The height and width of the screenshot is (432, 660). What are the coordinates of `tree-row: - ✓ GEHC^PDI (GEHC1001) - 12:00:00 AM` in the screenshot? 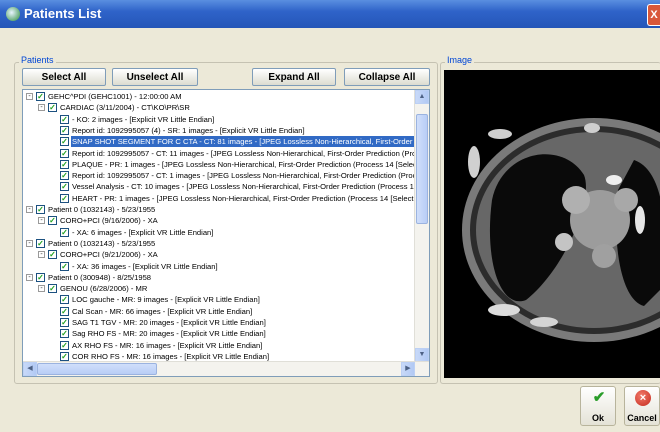 It's located at (220, 96).